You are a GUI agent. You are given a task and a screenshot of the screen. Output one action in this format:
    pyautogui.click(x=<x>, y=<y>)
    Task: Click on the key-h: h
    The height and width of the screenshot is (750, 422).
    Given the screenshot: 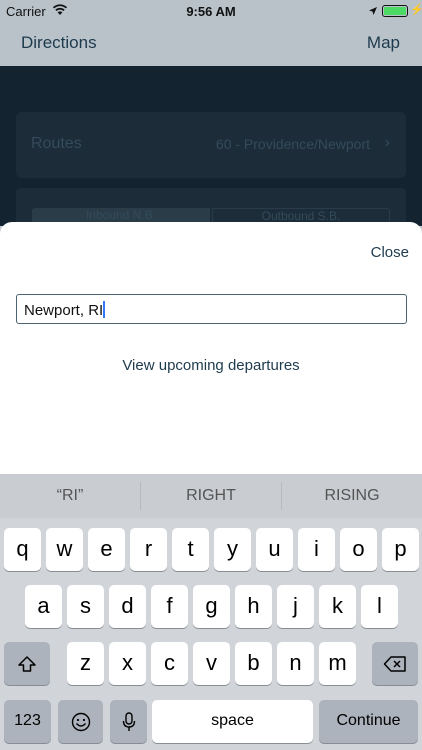 What is the action you would take?
    pyautogui.click(x=253, y=606)
    